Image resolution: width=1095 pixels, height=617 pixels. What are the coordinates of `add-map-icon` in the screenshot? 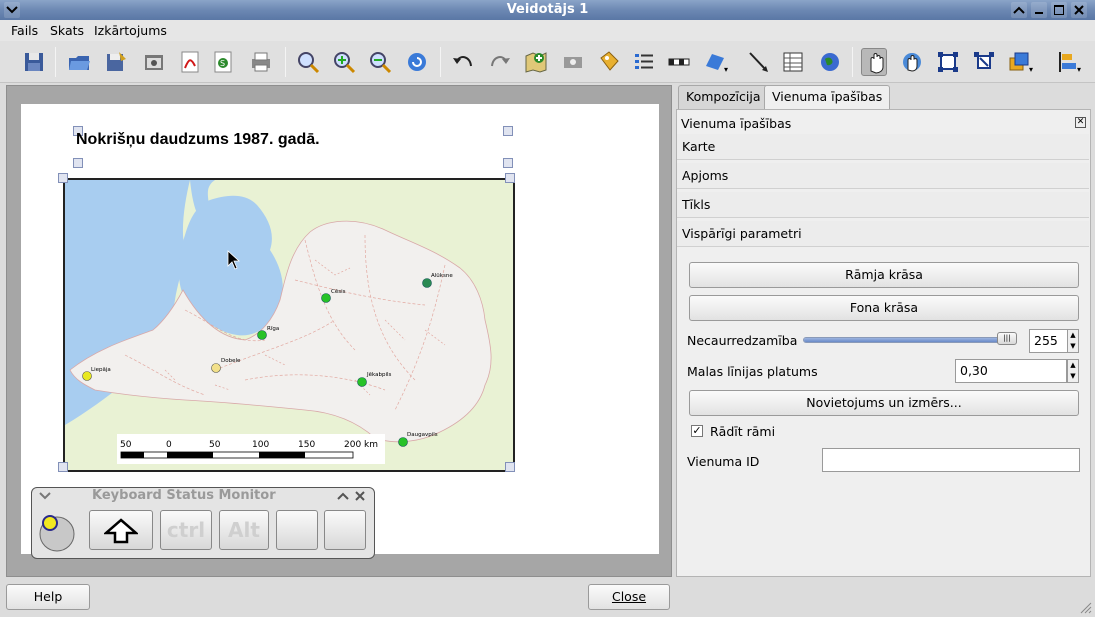 It's located at (536, 62).